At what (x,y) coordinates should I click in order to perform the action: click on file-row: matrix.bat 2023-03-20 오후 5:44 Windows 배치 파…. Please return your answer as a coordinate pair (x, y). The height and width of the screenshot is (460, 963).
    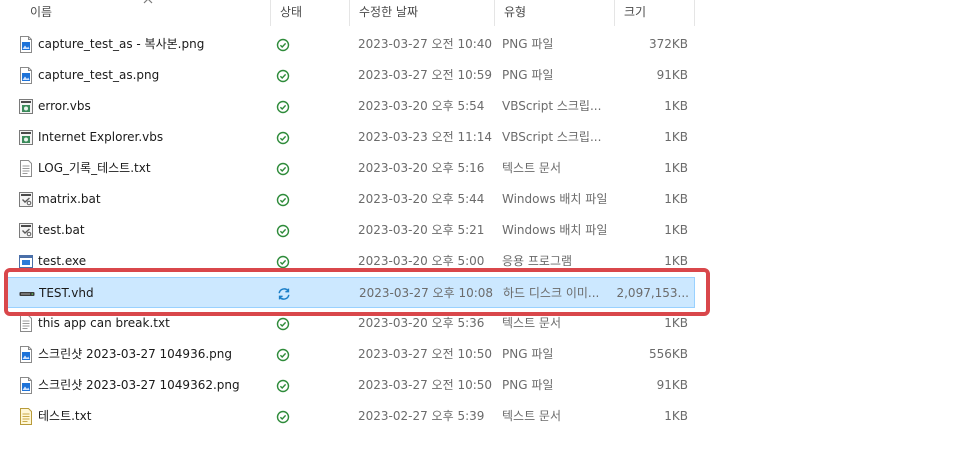
    Looking at the image, I should click on (350, 199).